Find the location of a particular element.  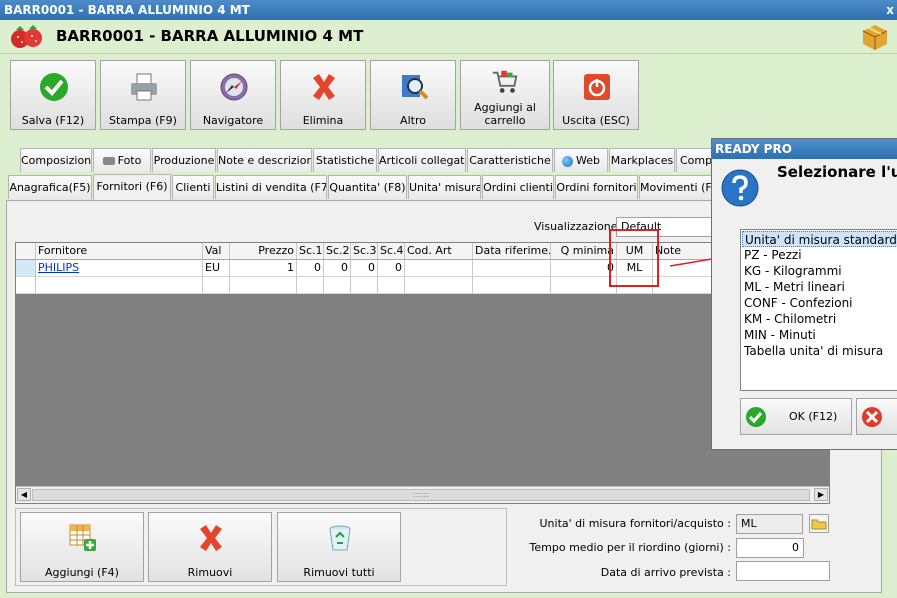

tab-produzione: Produzione is located at coordinates (184, 160).